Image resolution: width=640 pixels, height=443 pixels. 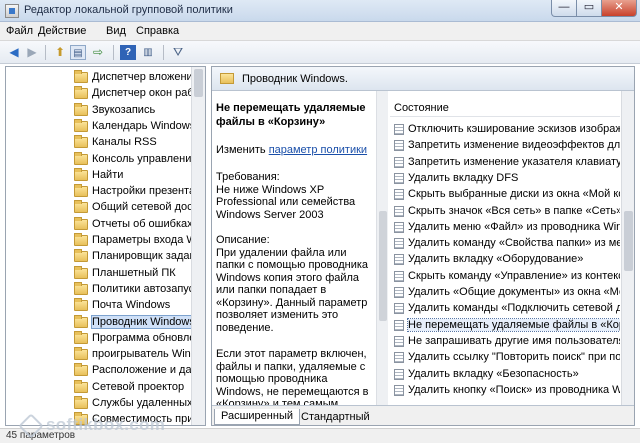 I want to click on tree-item: Планшетный ПК, so click(x=99, y=273).